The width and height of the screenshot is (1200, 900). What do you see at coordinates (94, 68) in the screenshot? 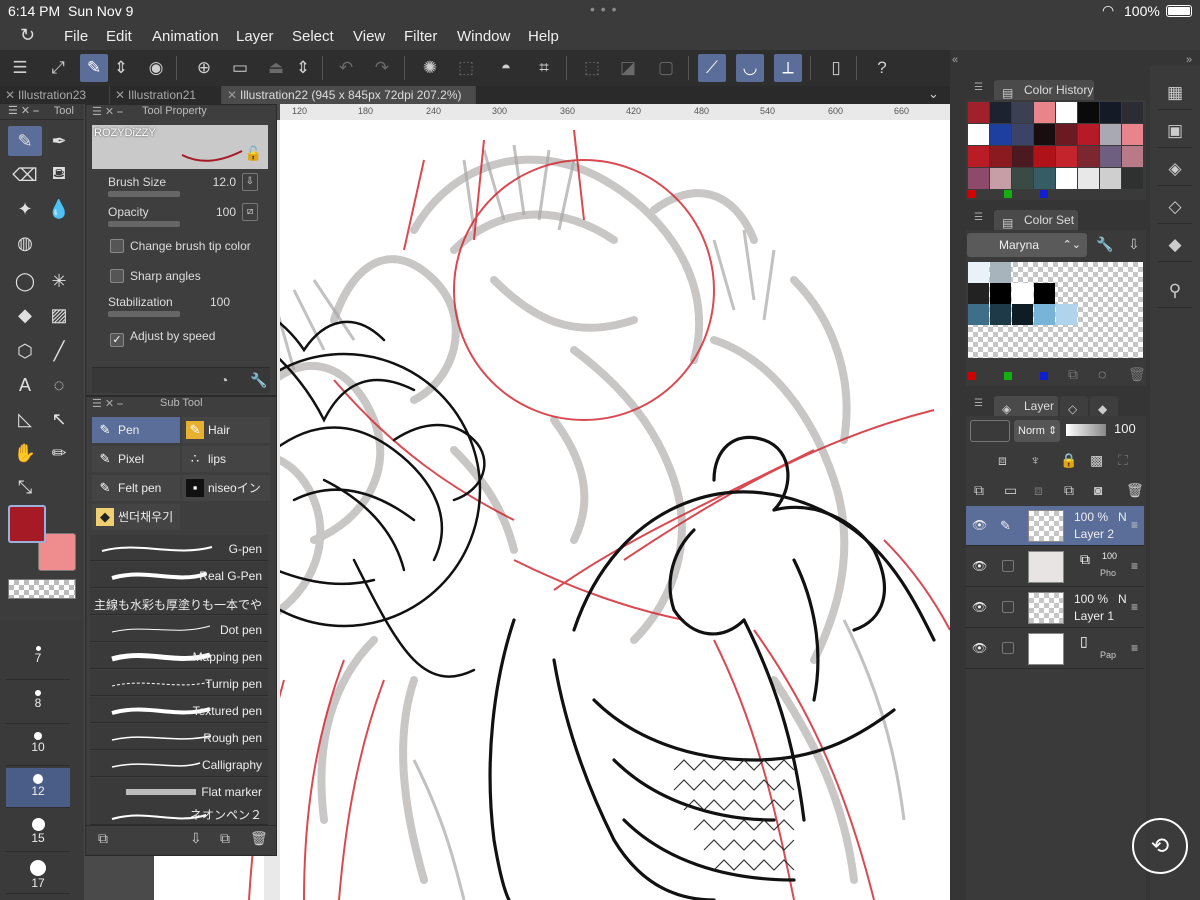
I see `edit-mode-icon: ✎` at bounding box center [94, 68].